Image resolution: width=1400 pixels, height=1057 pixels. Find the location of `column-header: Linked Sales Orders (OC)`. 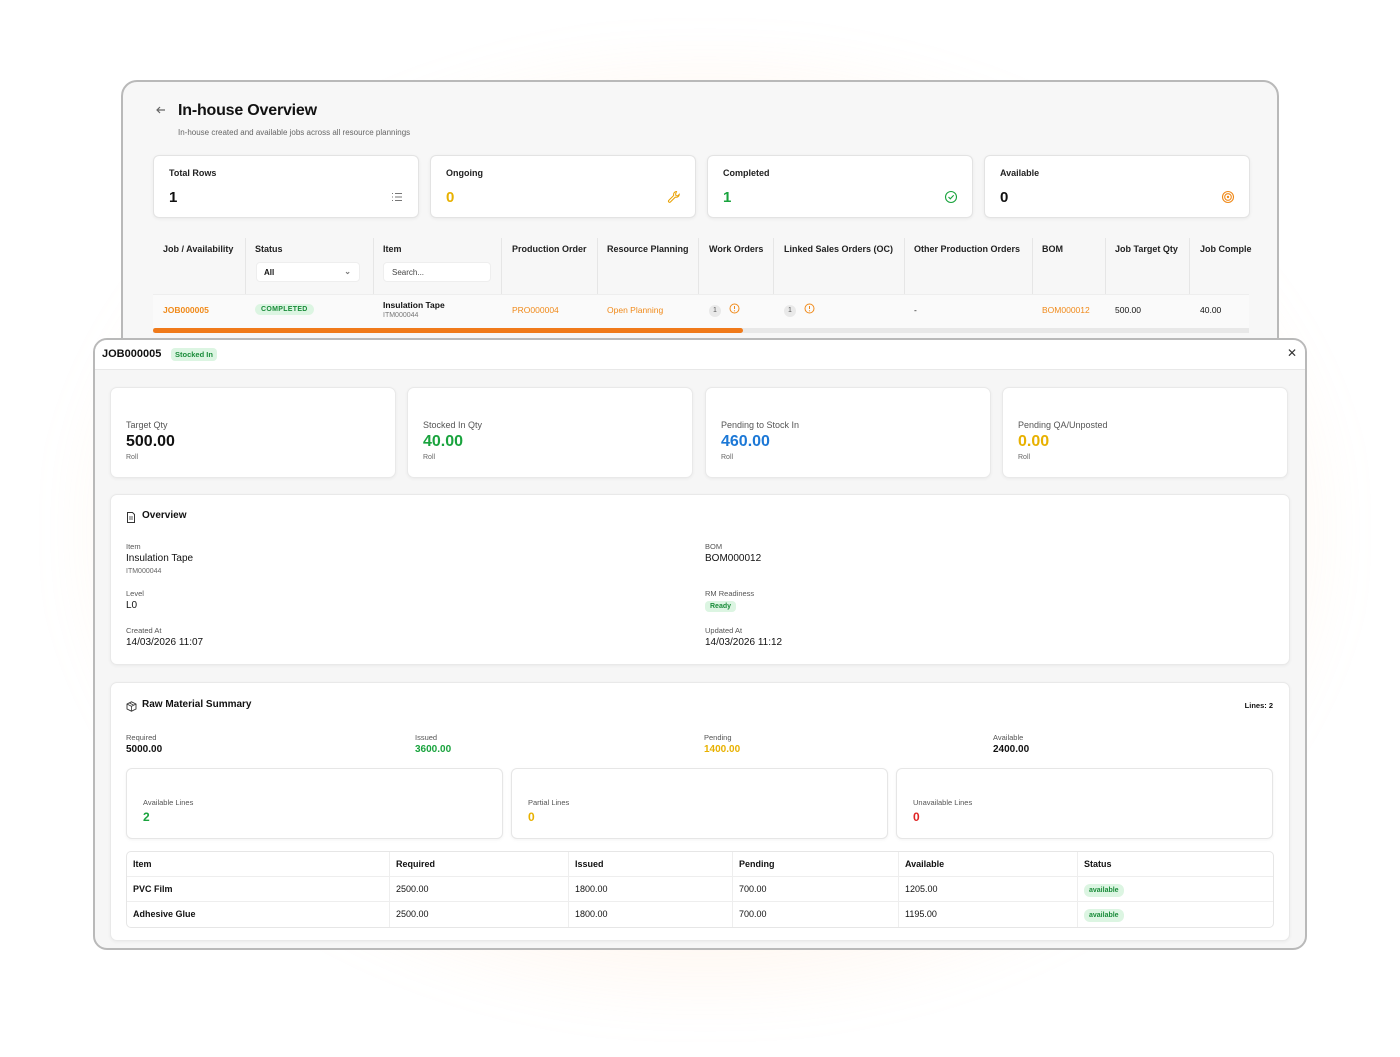

column-header: Linked Sales Orders (OC) is located at coordinates (838, 249).